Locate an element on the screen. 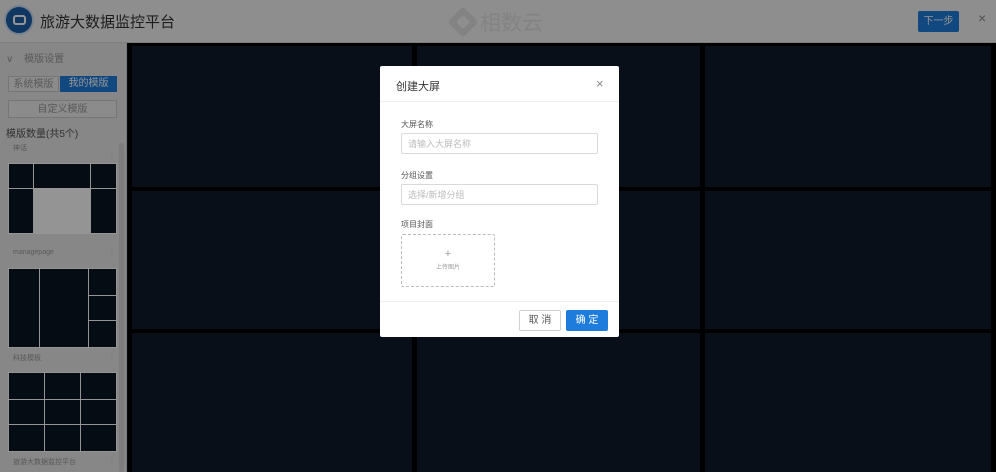 The height and width of the screenshot is (472, 996). upload-cover-button: + 上传图片 is located at coordinates (448, 260).